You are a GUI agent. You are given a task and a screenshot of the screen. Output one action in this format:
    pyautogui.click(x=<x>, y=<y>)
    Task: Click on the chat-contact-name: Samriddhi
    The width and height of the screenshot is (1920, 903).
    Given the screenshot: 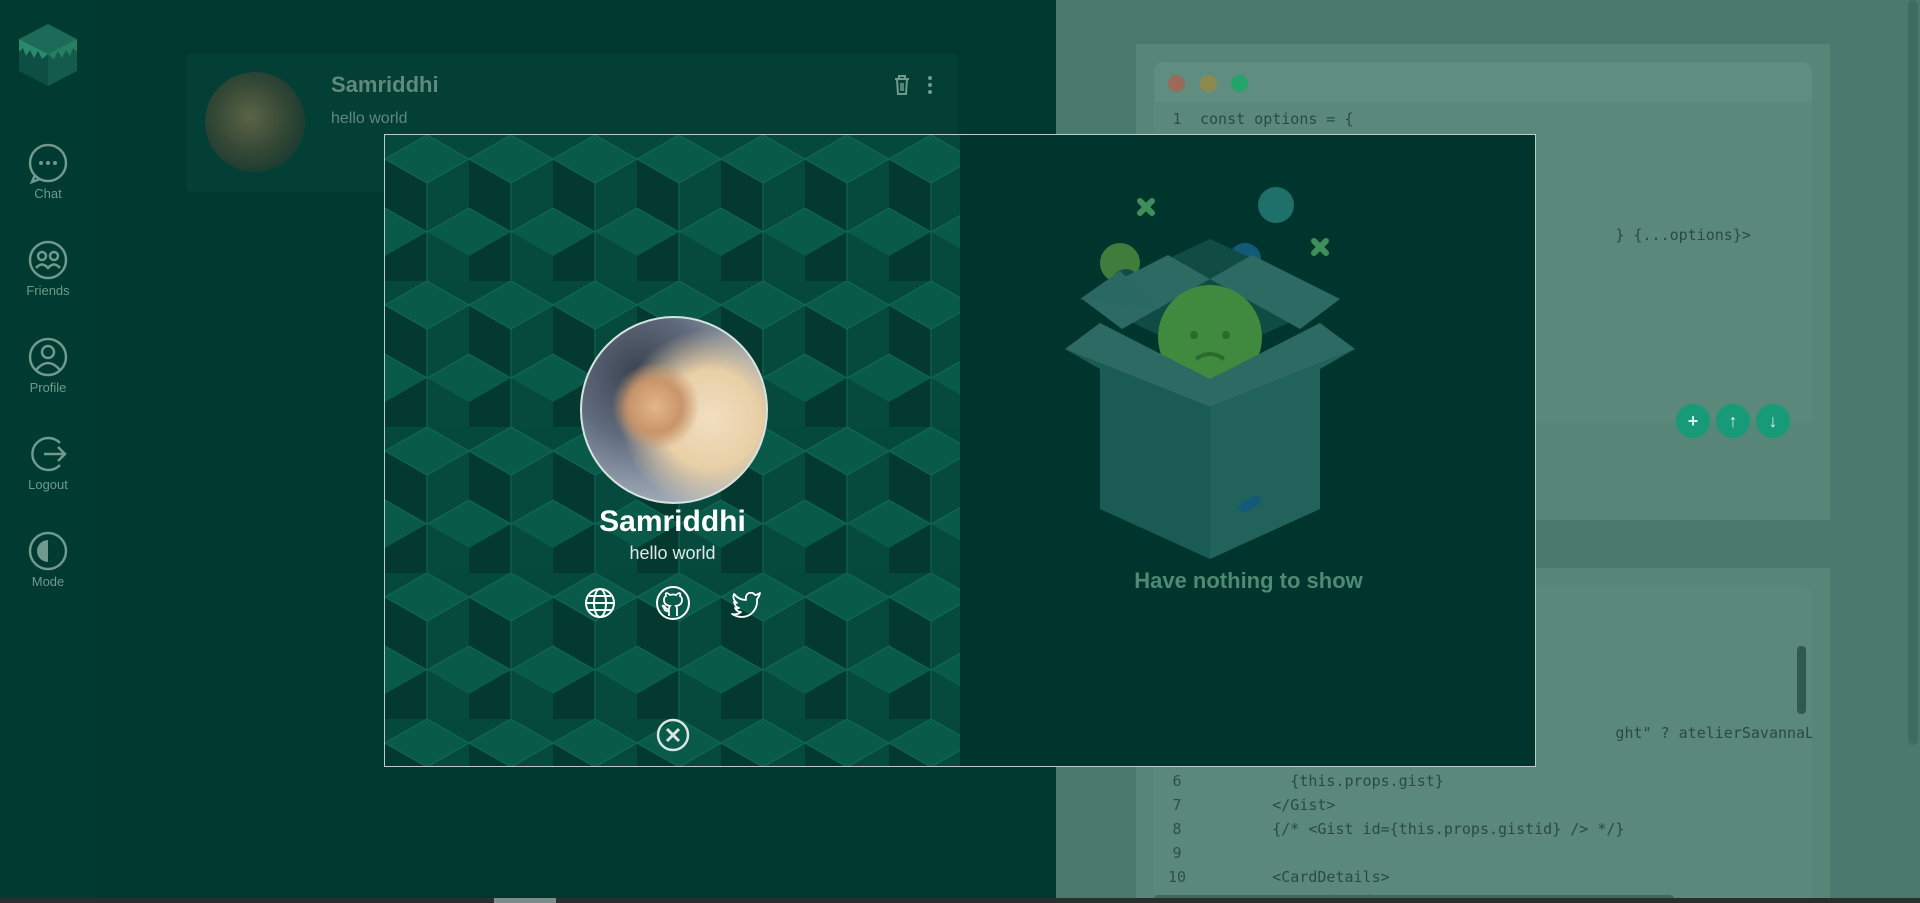 What is the action you would take?
    pyautogui.click(x=385, y=84)
    